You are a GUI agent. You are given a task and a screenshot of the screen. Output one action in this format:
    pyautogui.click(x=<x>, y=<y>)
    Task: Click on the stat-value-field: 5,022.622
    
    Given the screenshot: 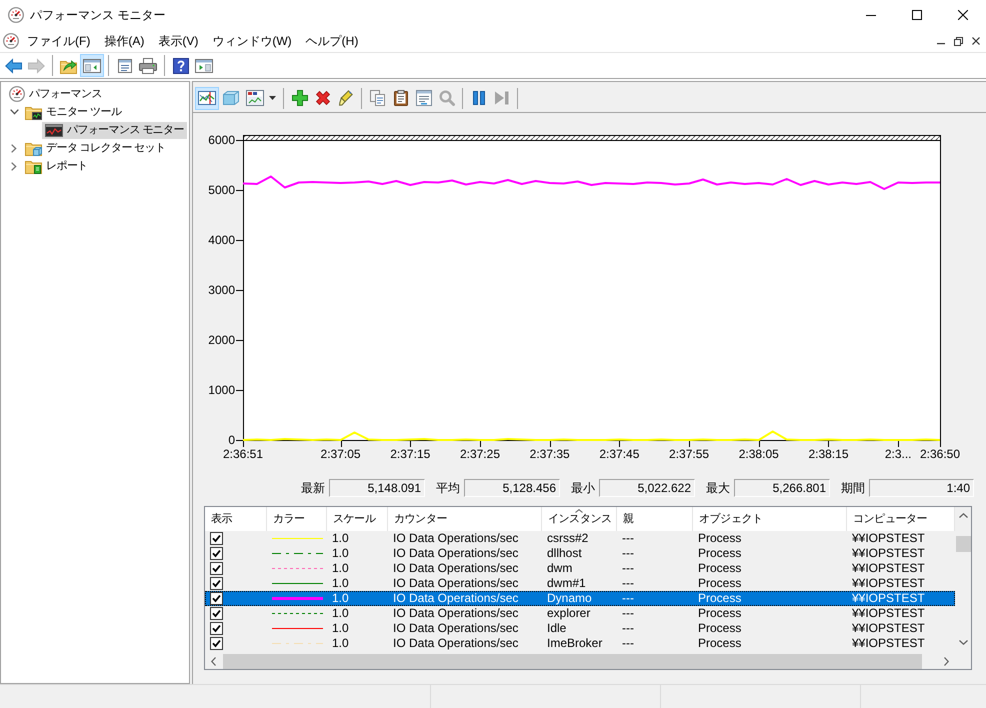 What is the action you would take?
    pyautogui.click(x=647, y=488)
    